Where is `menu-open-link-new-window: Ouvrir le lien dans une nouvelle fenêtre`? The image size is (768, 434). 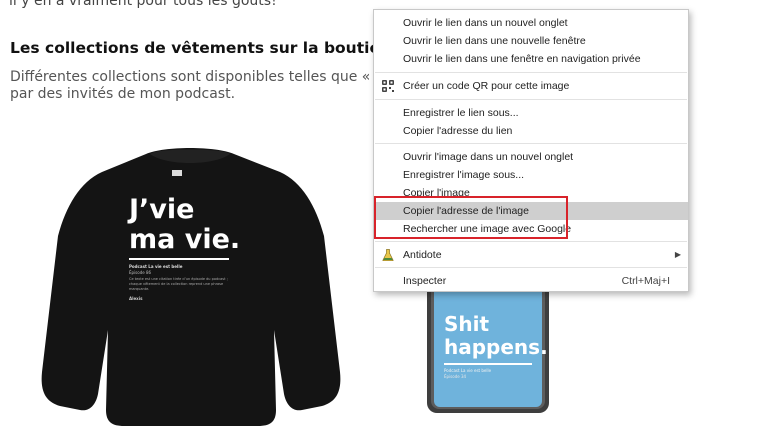
menu-open-link-new-window: Ouvrir le lien dans une nouvelle fenêtre is located at coordinates (531, 41).